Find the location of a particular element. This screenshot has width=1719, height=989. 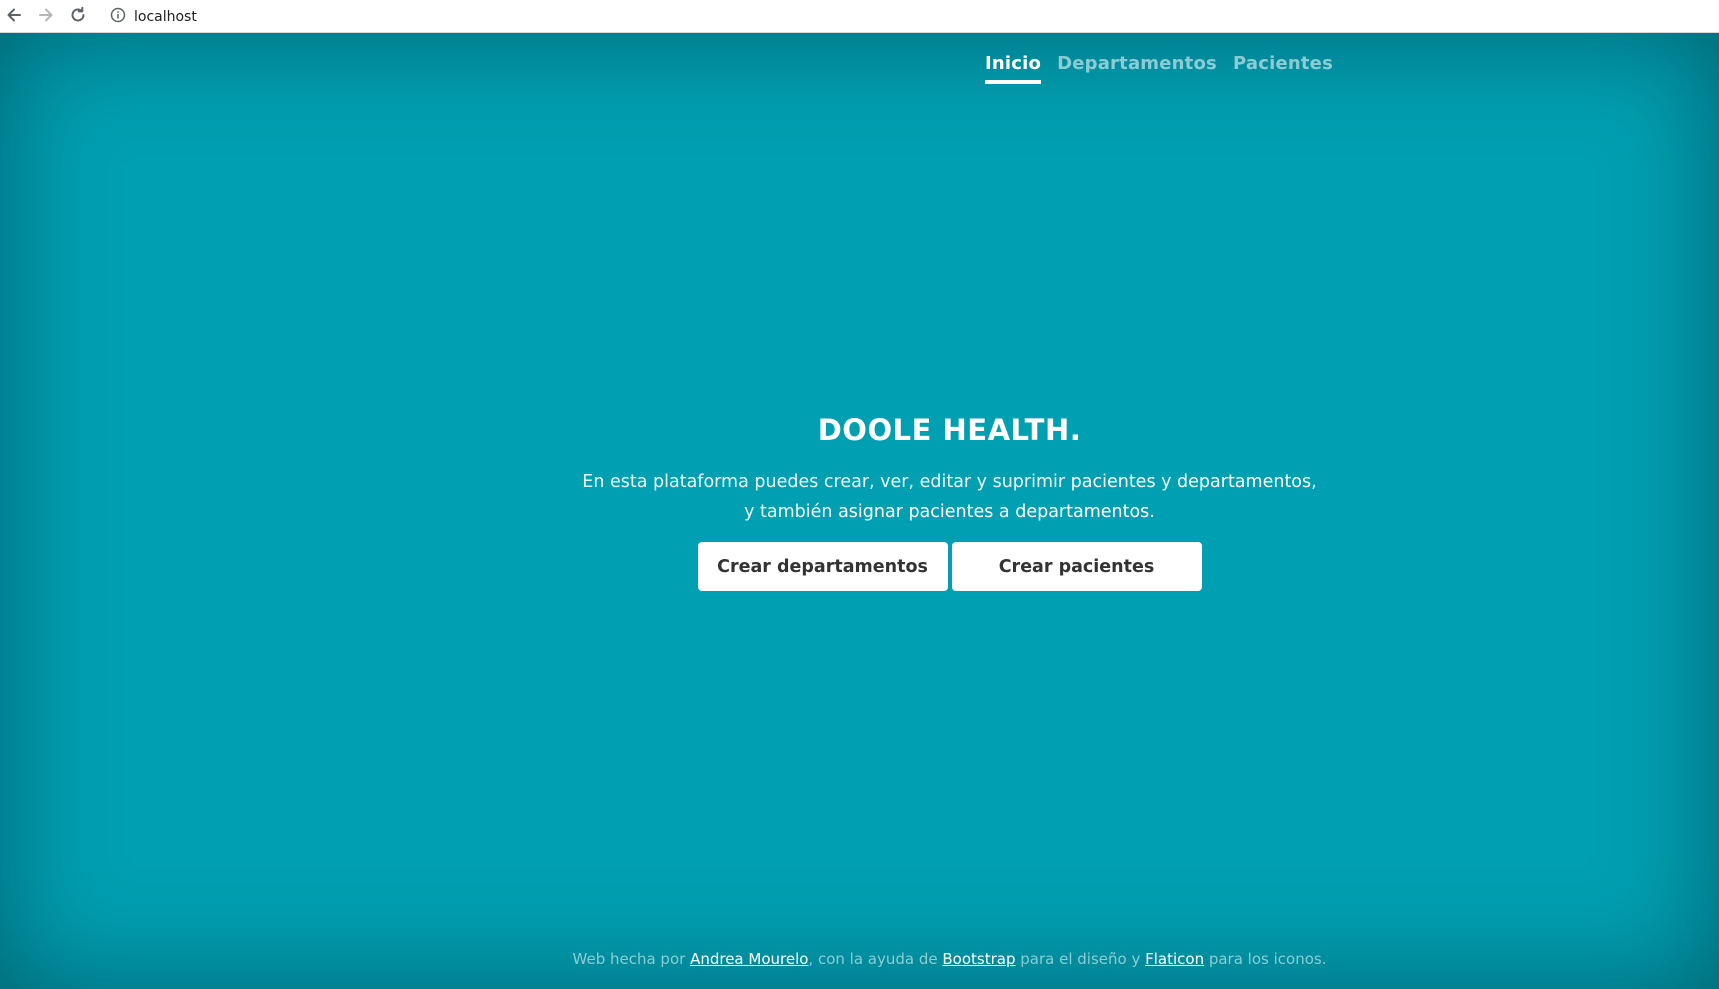

arrow-left-icon is located at coordinates (14, 15).